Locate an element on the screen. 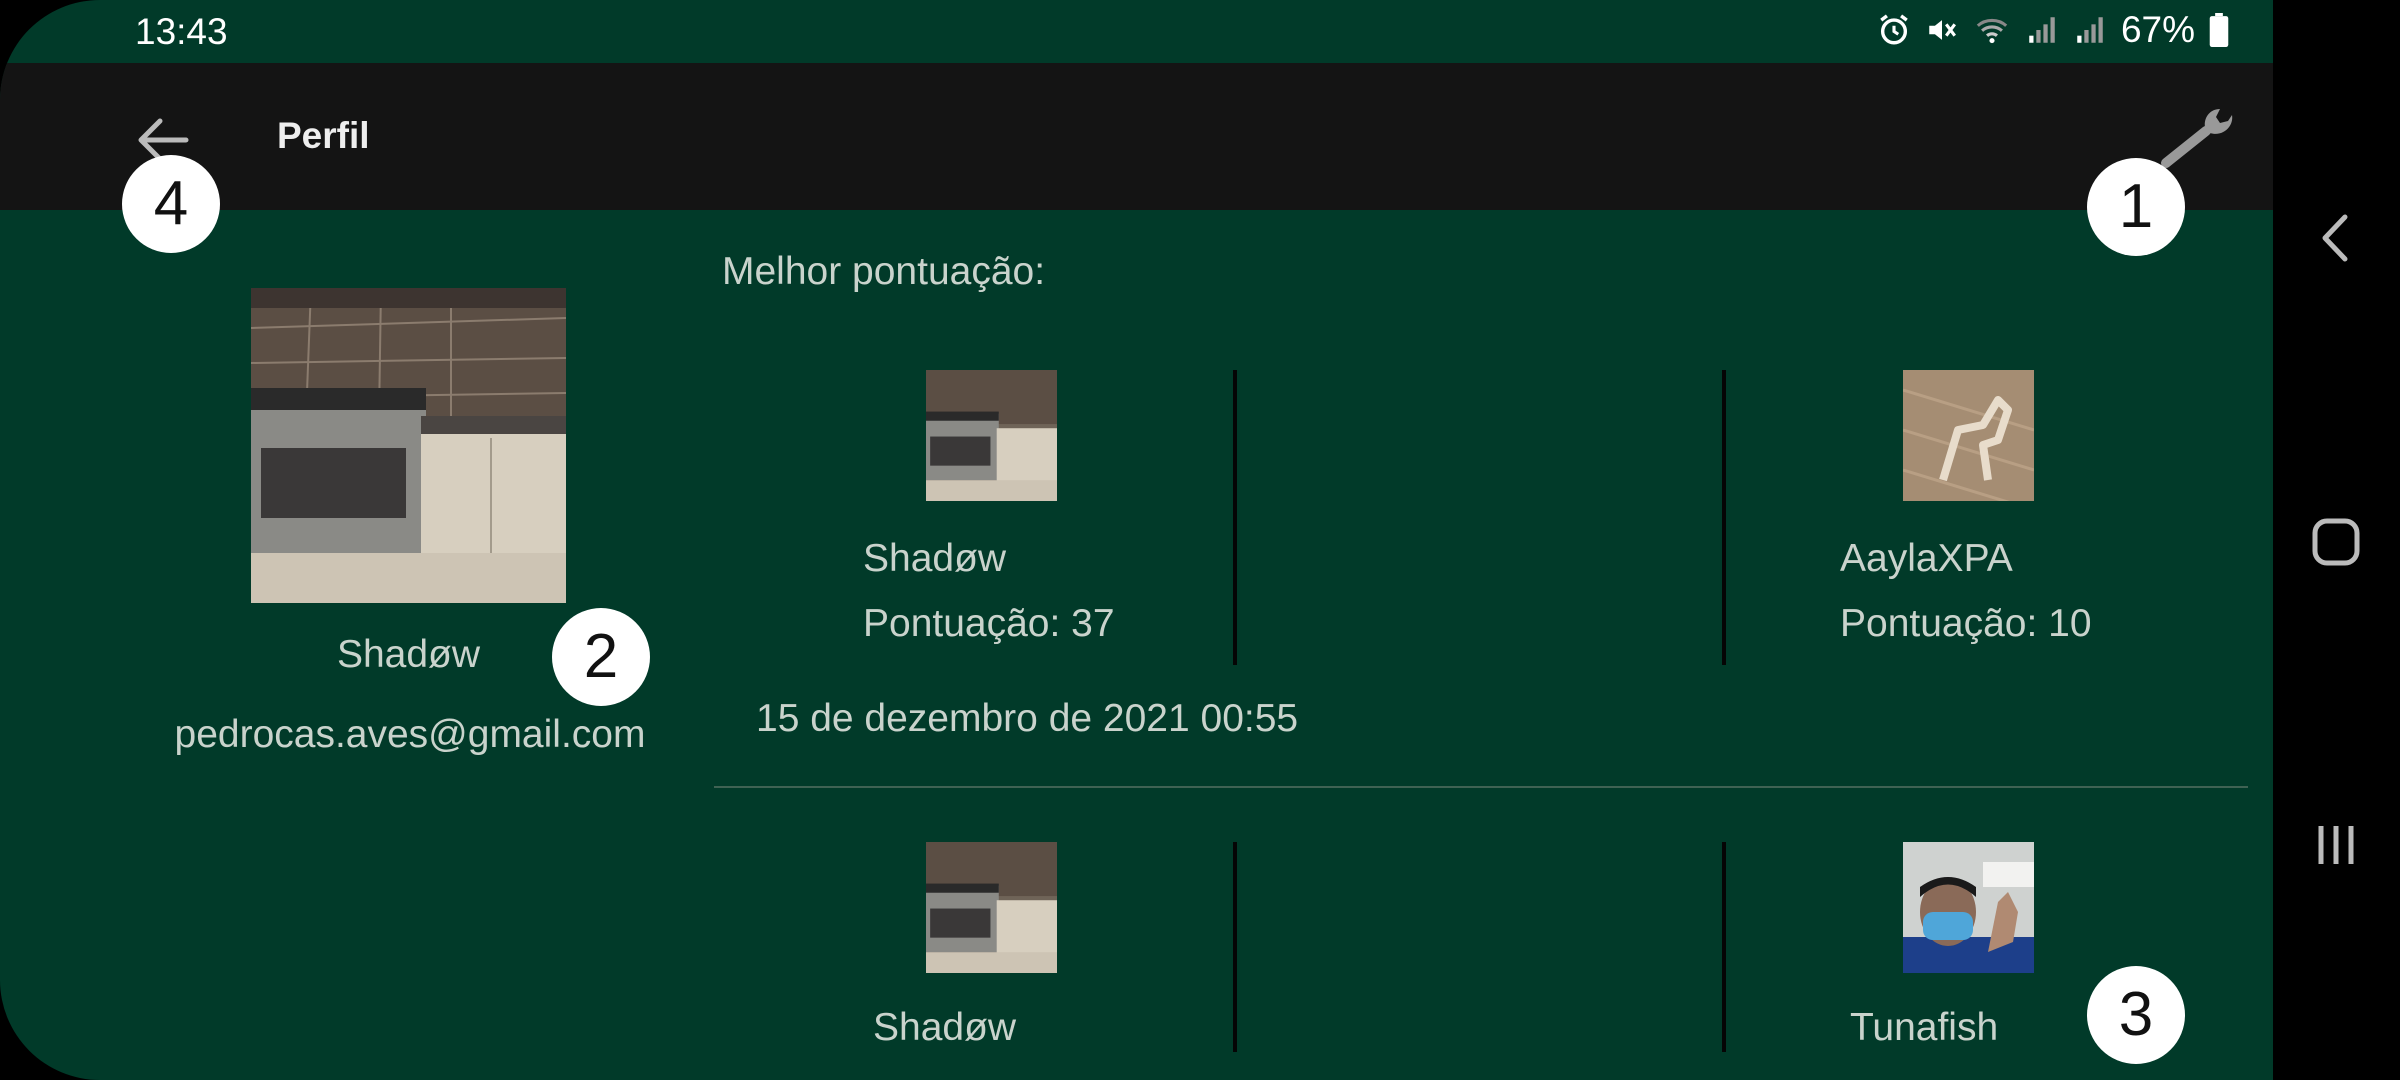 The image size is (2400, 1080). annotation-badge-1: 1 is located at coordinates (2136, 207).